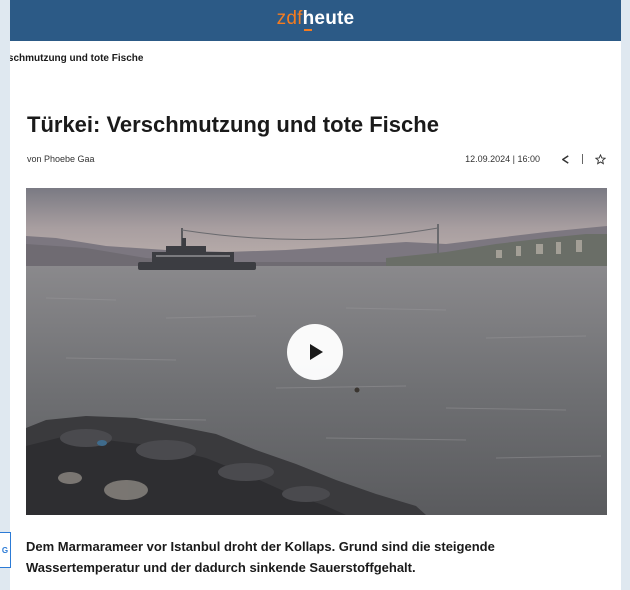 The width and height of the screenshot is (630, 590). I want to click on logo-heute: heute, so click(328, 18).